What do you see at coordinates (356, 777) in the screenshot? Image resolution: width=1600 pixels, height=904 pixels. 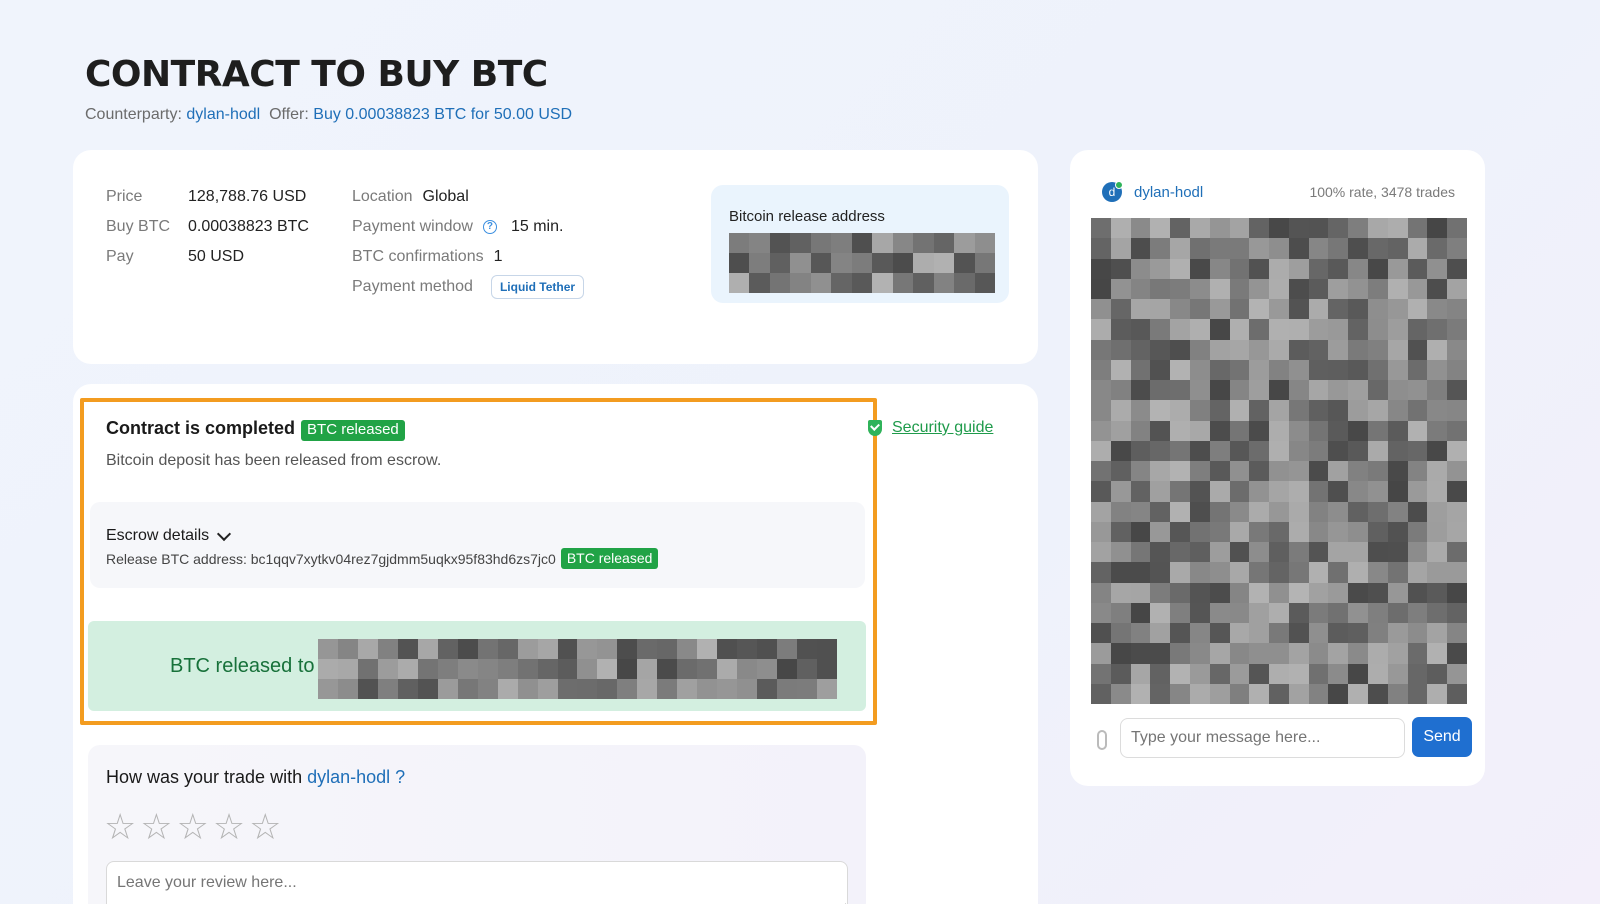 I see `review-counterparty-link: dylan-hodl ?` at bounding box center [356, 777].